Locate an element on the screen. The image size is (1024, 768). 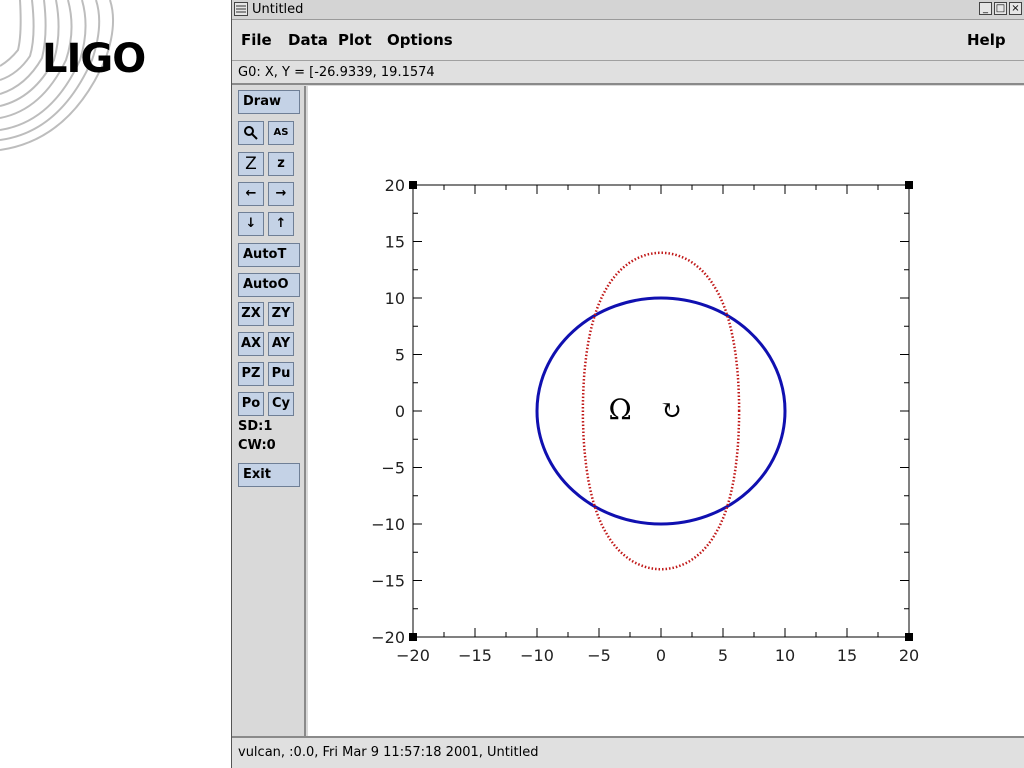
ligo-logo: LIGO is located at coordinates (116, 80).